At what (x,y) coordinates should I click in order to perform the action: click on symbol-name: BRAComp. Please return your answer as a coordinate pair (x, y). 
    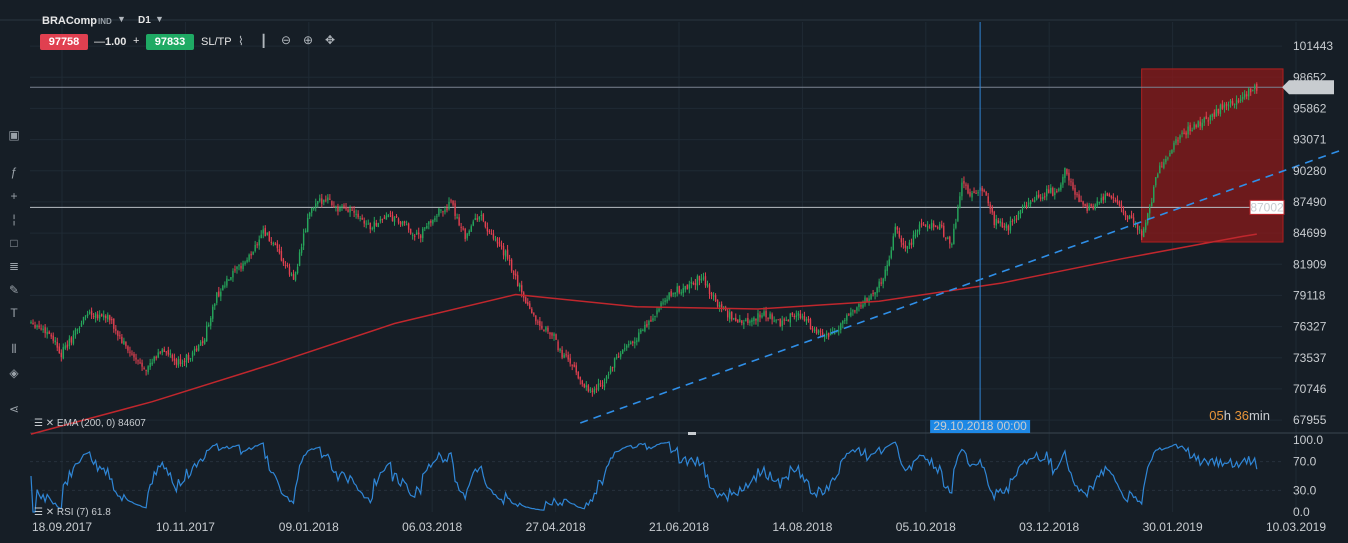
    Looking at the image, I should click on (69, 21).